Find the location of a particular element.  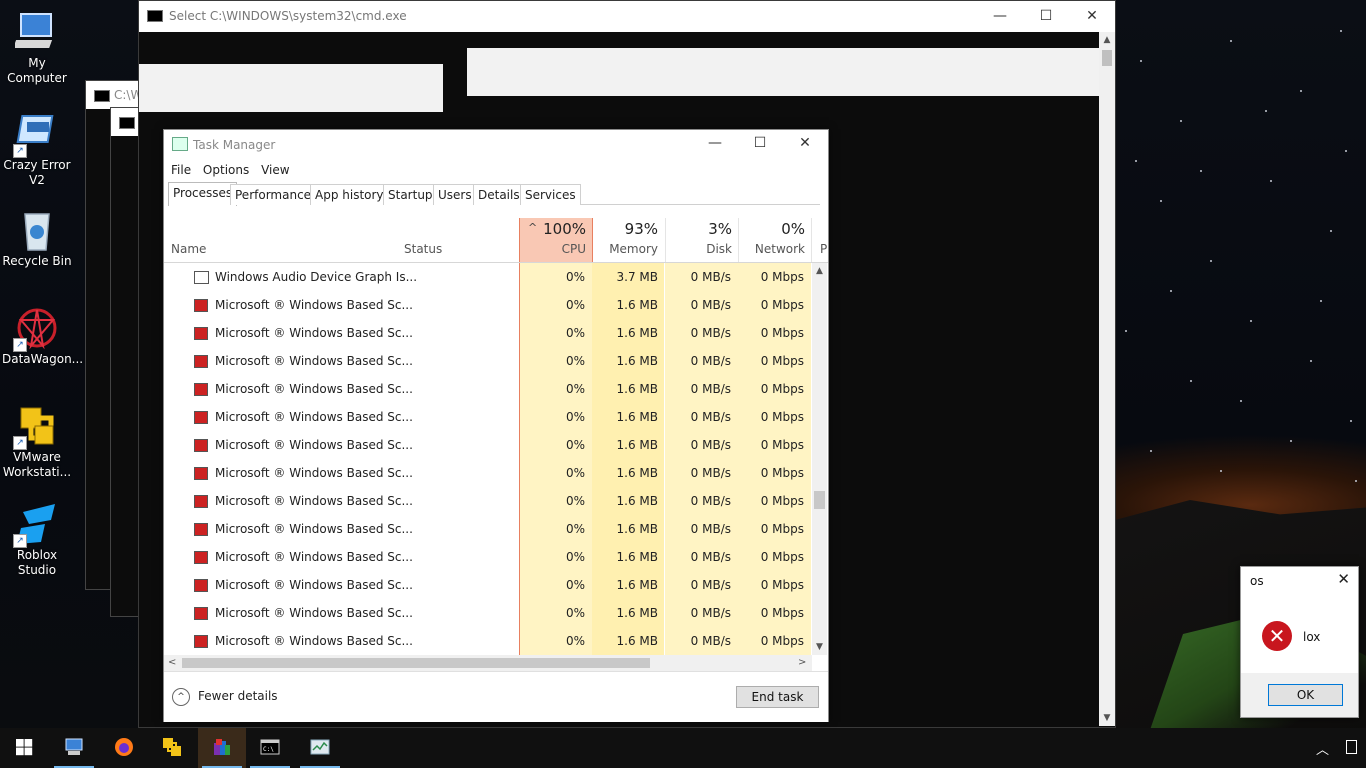

col-disk: 3% Disk is located at coordinates (701, 240).